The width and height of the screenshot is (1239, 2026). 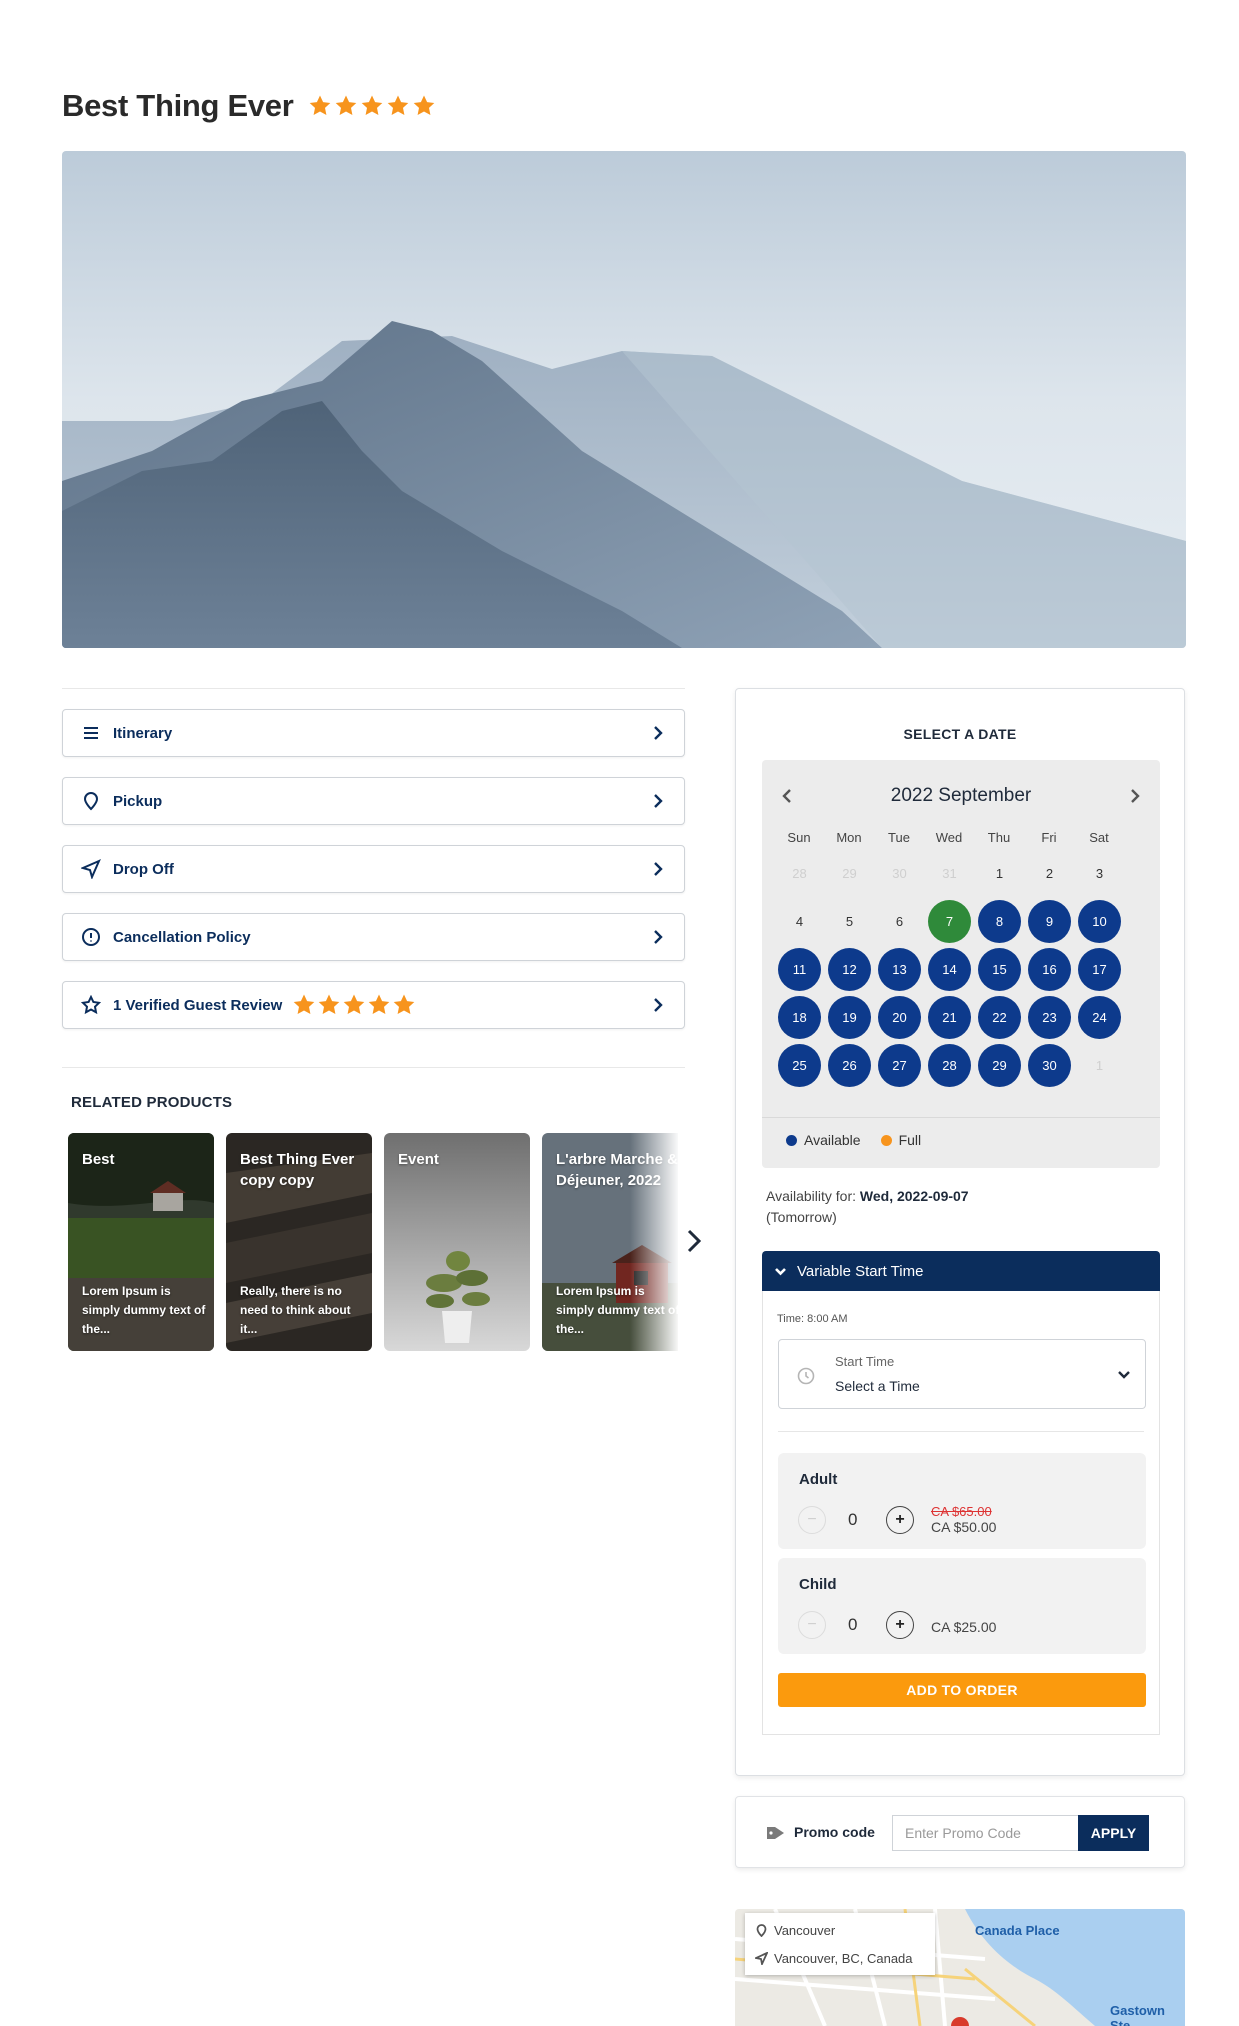 What do you see at coordinates (962, 1374) in the screenshot?
I see `start-time-select: Start Time Select a Time` at bounding box center [962, 1374].